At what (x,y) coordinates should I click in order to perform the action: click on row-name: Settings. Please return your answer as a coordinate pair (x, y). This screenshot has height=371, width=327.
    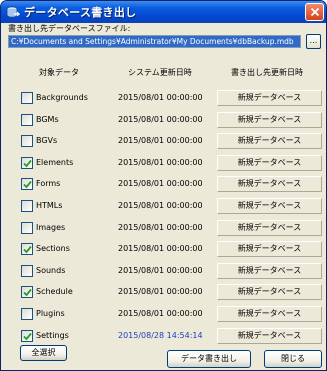
    Looking at the image, I should click on (52, 335).